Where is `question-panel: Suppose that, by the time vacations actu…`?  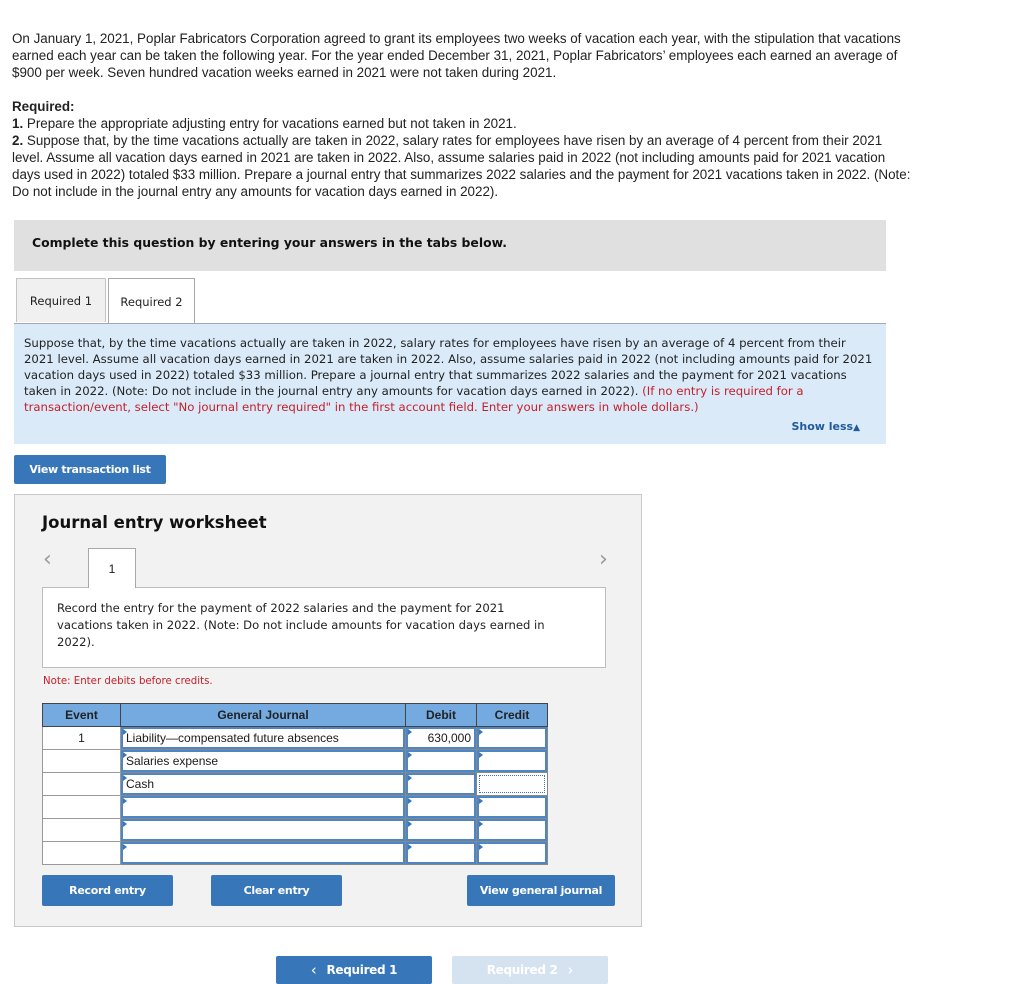 question-panel: Suppose that, by the time vacations actu… is located at coordinates (450, 383).